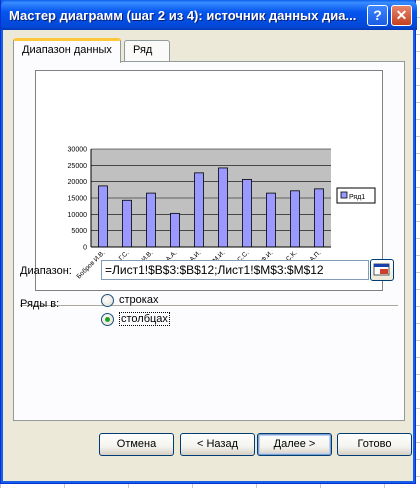 The width and height of the screenshot is (420, 488). Describe the element at coordinates (139, 300) in the screenshot. I see `radio-rows-label: строках` at that location.